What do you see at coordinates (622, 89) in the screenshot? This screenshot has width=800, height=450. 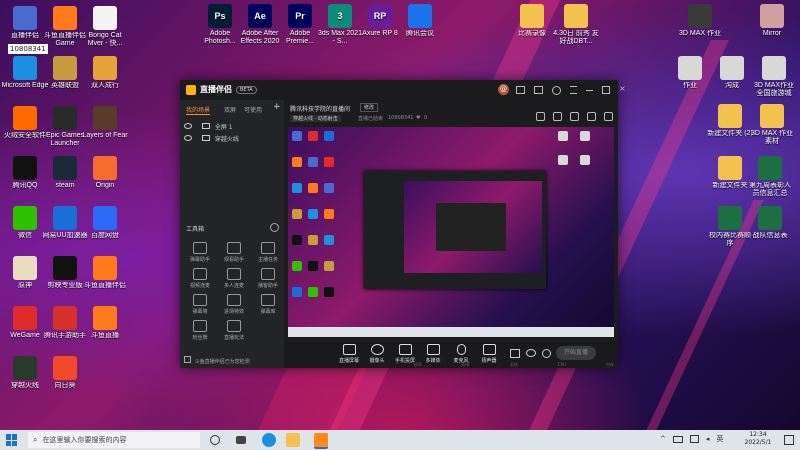 I see `close-icon: ×` at bounding box center [622, 89].